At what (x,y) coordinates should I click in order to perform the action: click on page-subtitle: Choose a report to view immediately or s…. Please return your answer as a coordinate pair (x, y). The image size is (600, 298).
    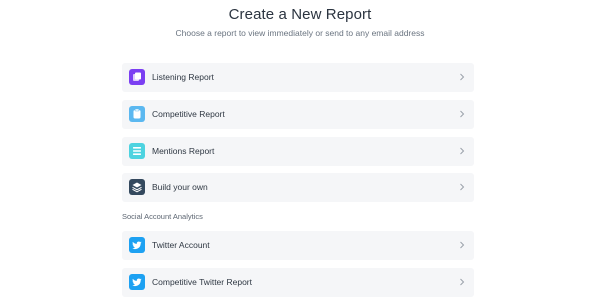
    Looking at the image, I should click on (300, 33).